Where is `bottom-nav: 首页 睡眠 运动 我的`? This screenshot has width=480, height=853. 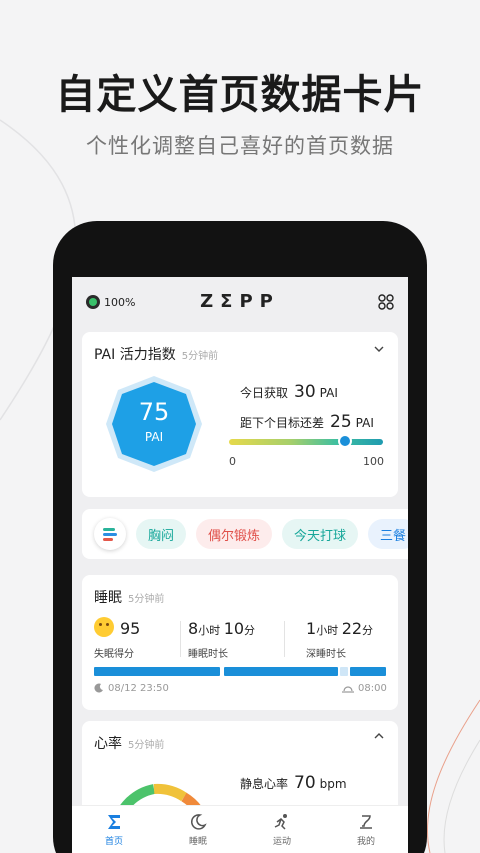
bottom-nav: 首页 睡眠 运动 我的 is located at coordinates (240, 829).